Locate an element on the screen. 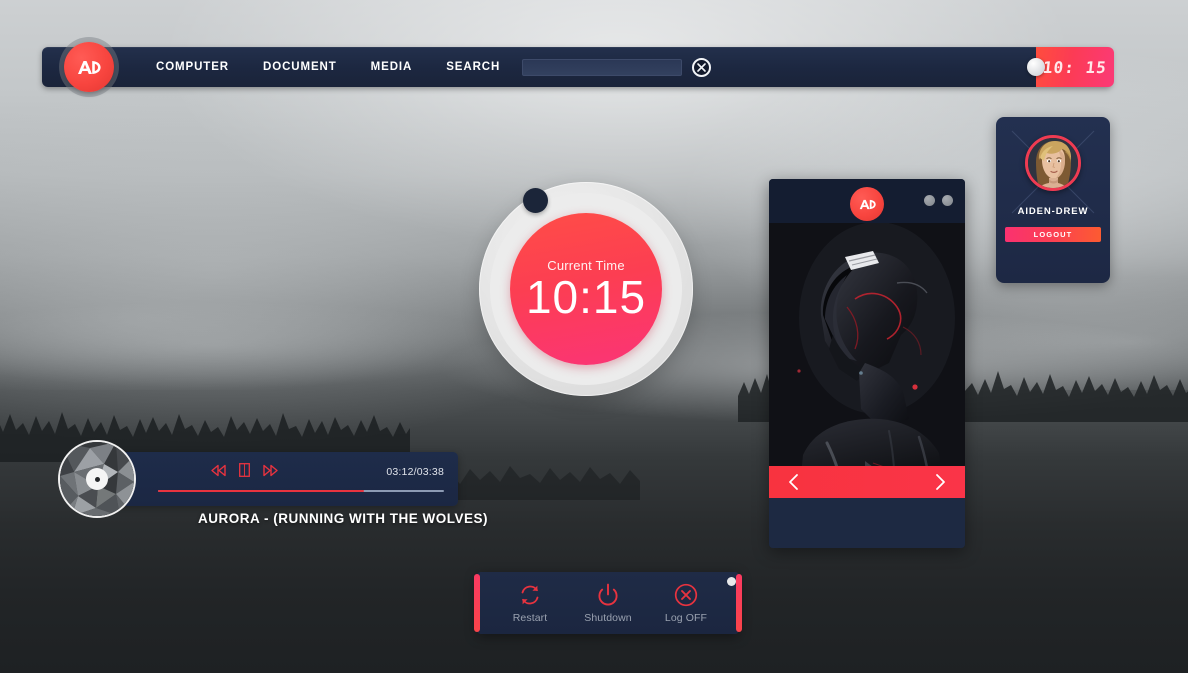  next-button is located at coordinates (940, 482).